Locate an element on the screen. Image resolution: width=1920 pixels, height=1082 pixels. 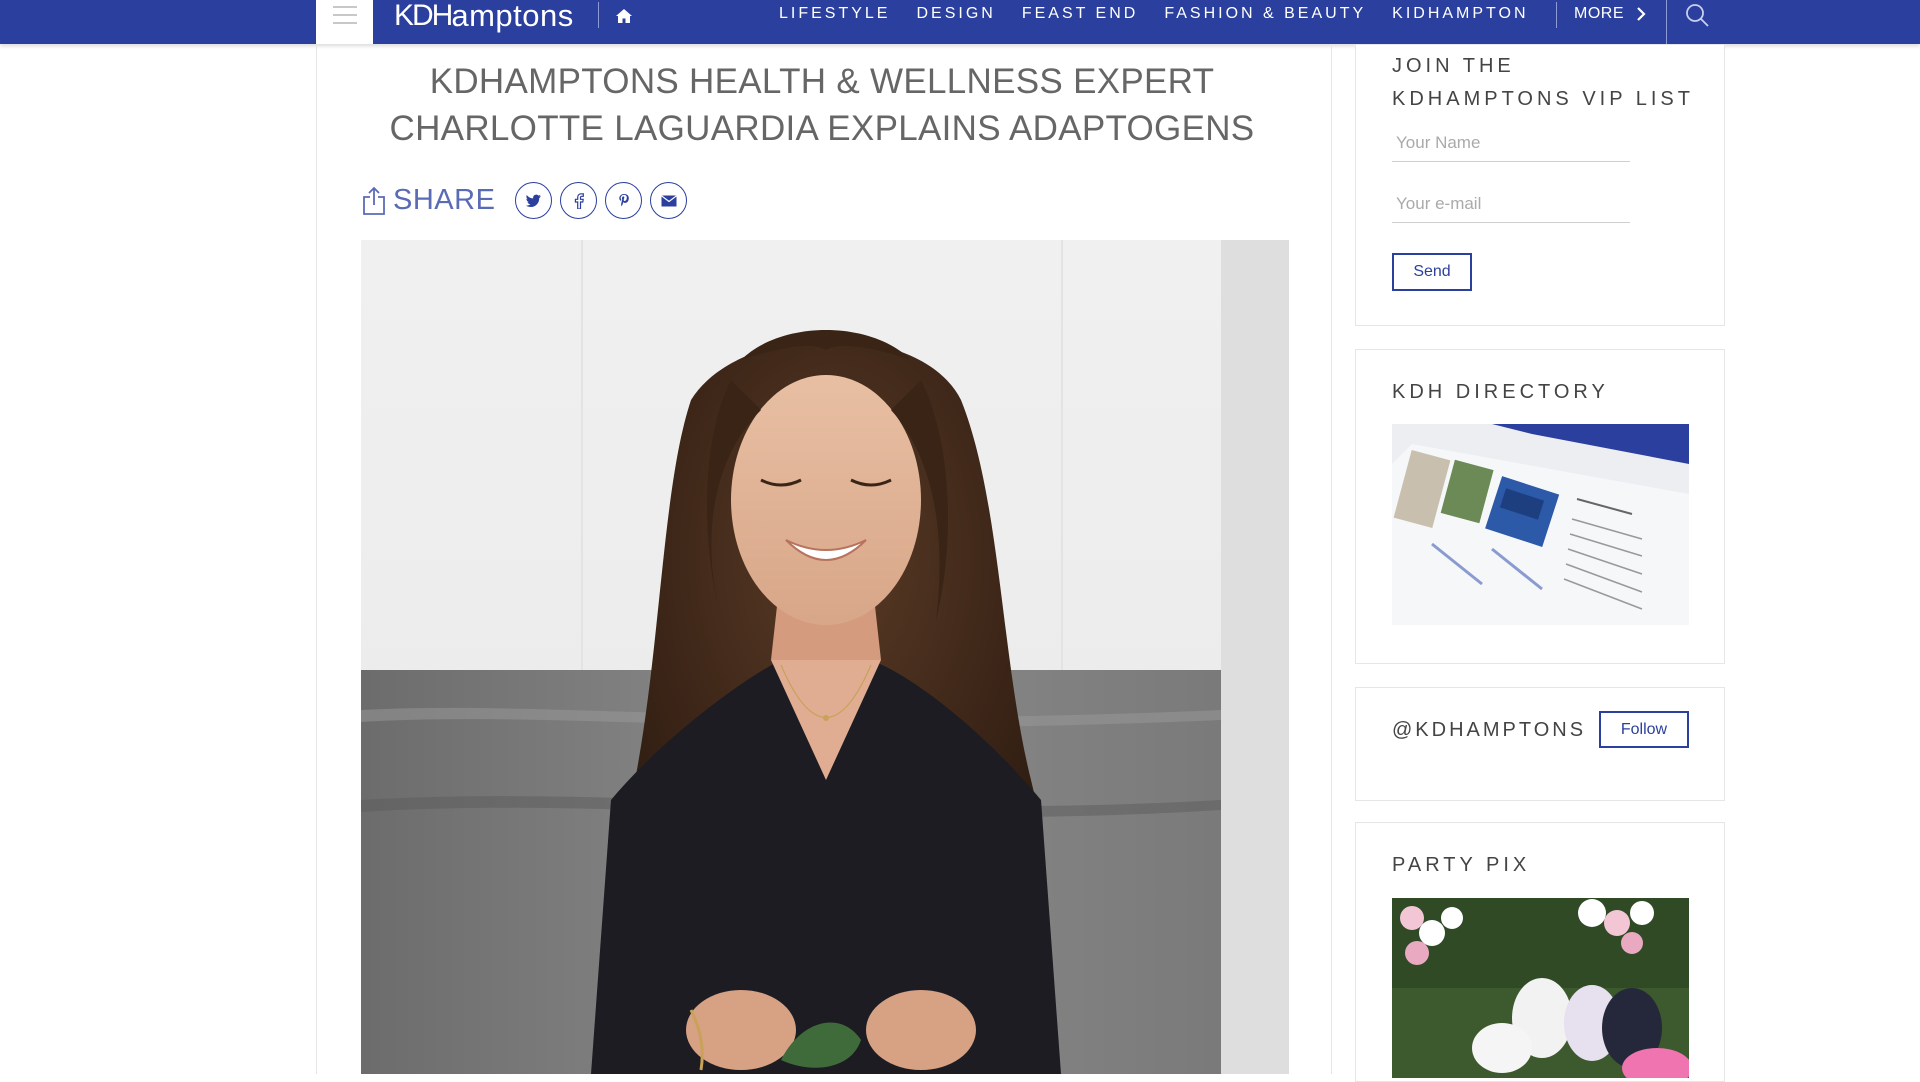
home-icon is located at coordinates (624, 16).